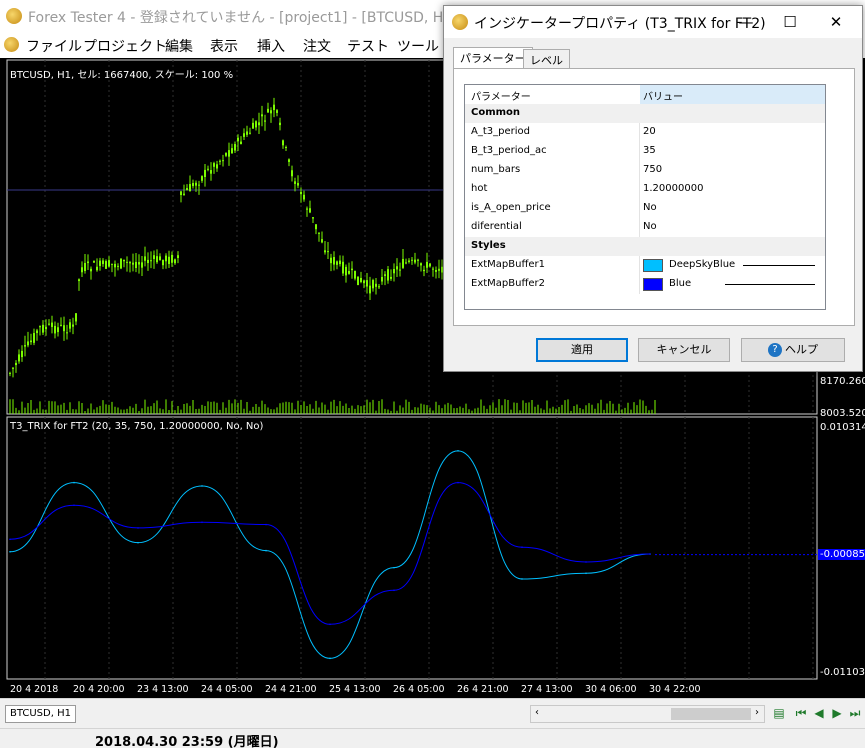  What do you see at coordinates (418, 46) in the screenshot?
I see `menu-tools: ツール` at bounding box center [418, 46].